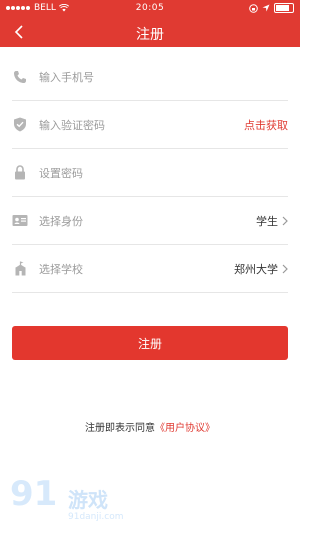 Image resolution: width=320 pixels, height=533 pixels. I want to click on phone-icon, so click(20, 77).